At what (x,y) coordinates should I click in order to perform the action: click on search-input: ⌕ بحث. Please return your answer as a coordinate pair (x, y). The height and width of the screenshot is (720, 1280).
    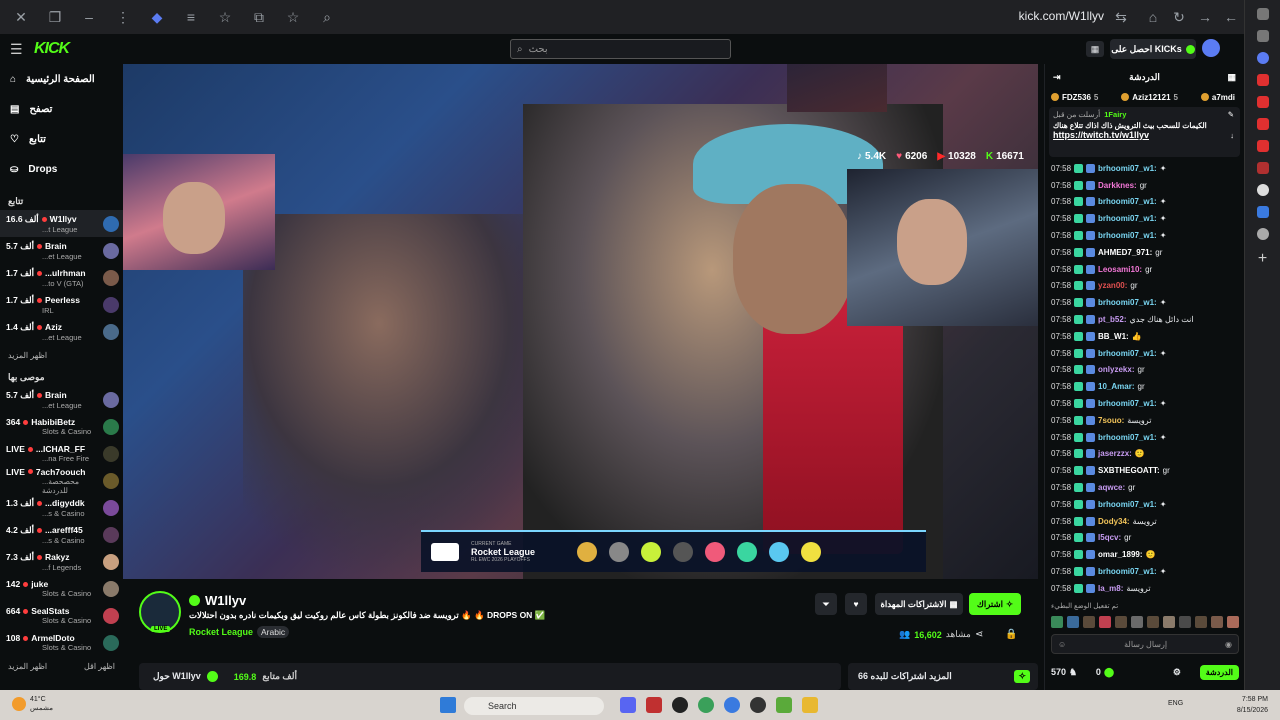
    Looking at the image, I should click on (620, 49).